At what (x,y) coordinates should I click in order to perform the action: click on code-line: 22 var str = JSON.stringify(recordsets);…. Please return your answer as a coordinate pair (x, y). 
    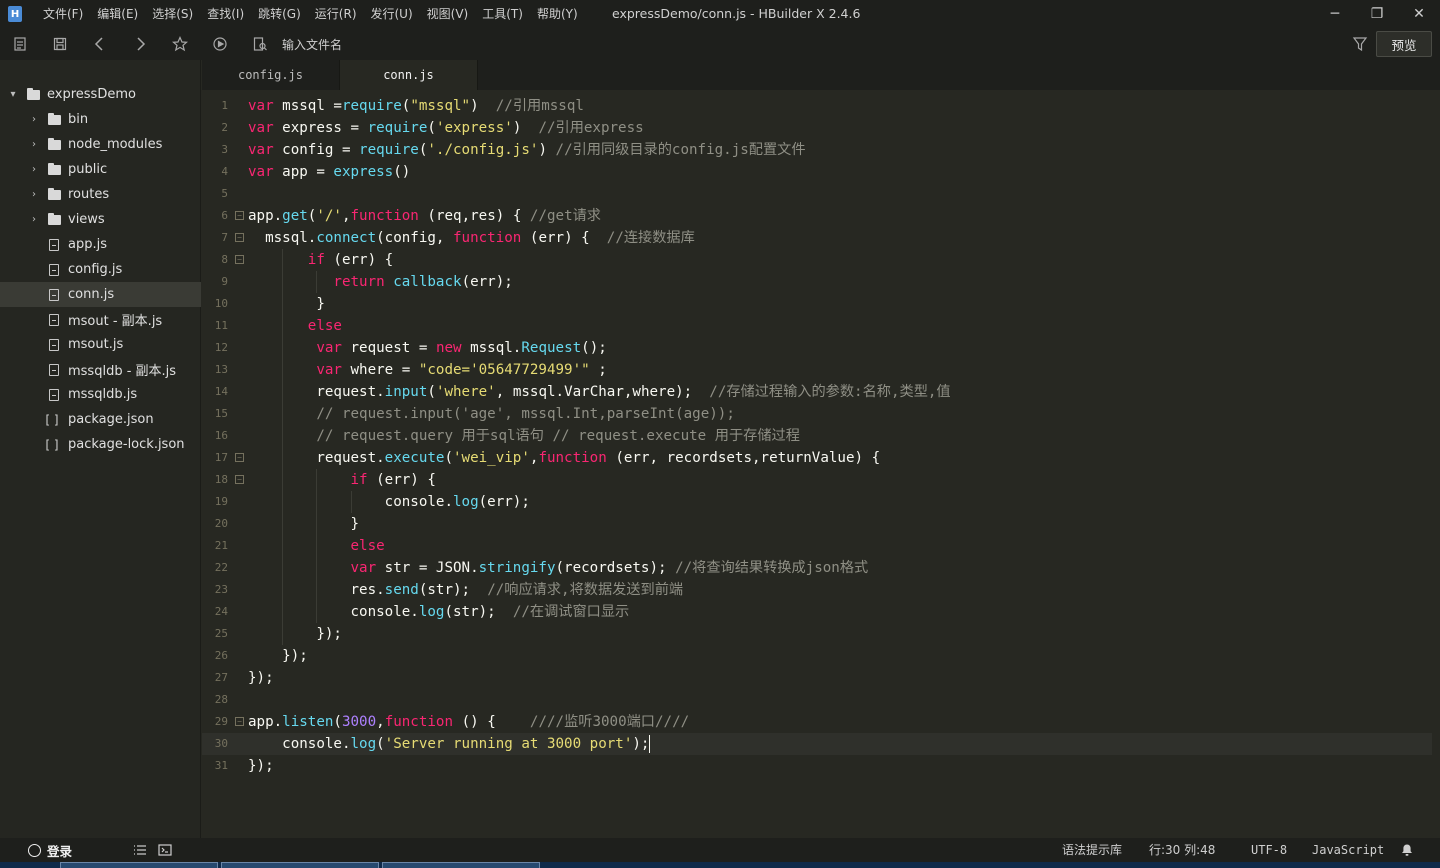
    Looking at the image, I should click on (817, 568).